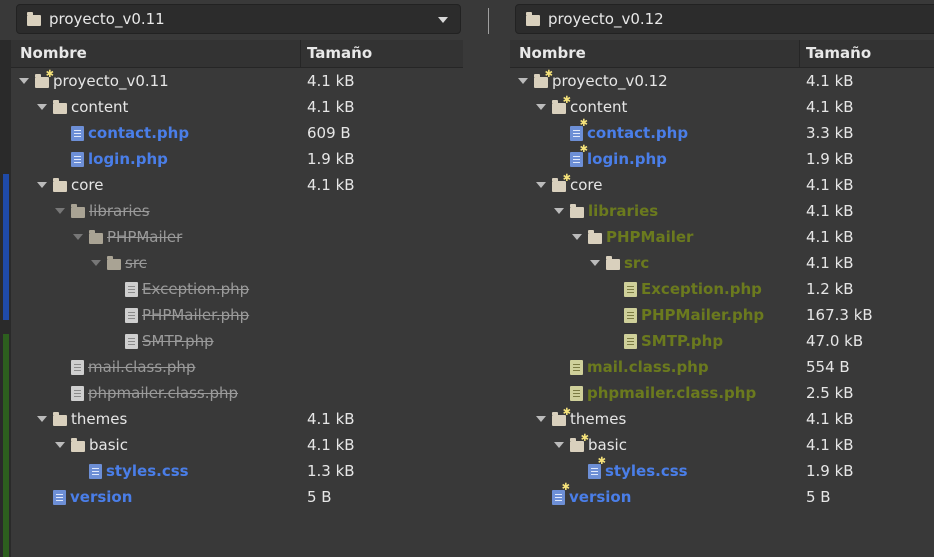 This screenshot has height=557, width=934. What do you see at coordinates (237, 81) in the screenshot?
I see `tree-row: ✱ proyecto_v0.11 4.1 kB` at bounding box center [237, 81].